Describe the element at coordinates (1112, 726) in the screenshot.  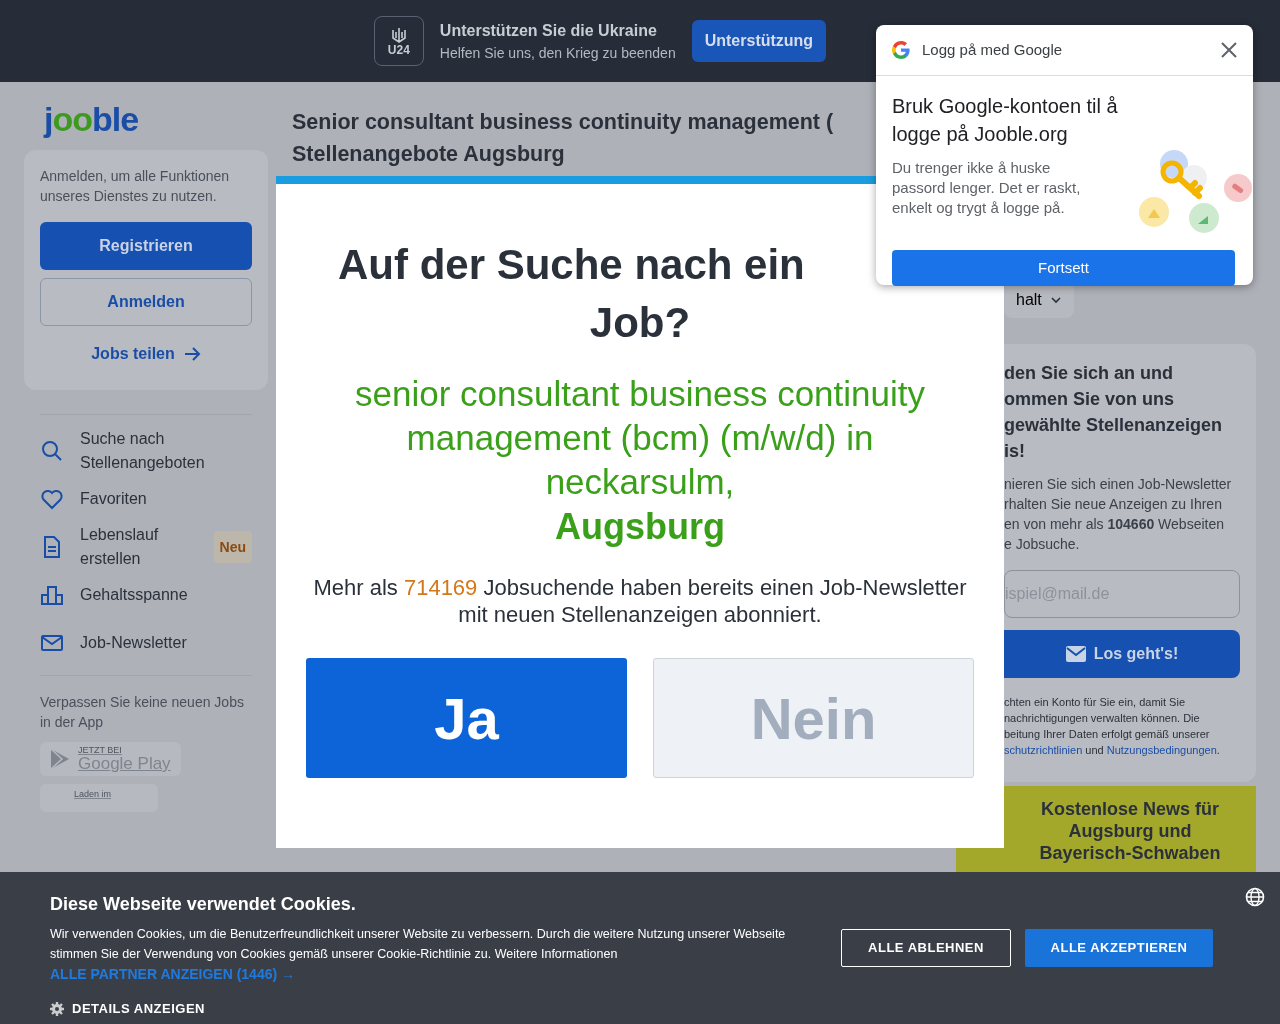
I see `terms-text: chten ein Konto für Sie ein, damit Sie nachrichtigungen verwalten können. Die beitung Ihrer Daten erfolgt gemäß unserer schutzrichtlinien und Nutzungsbedingungen.` at that location.